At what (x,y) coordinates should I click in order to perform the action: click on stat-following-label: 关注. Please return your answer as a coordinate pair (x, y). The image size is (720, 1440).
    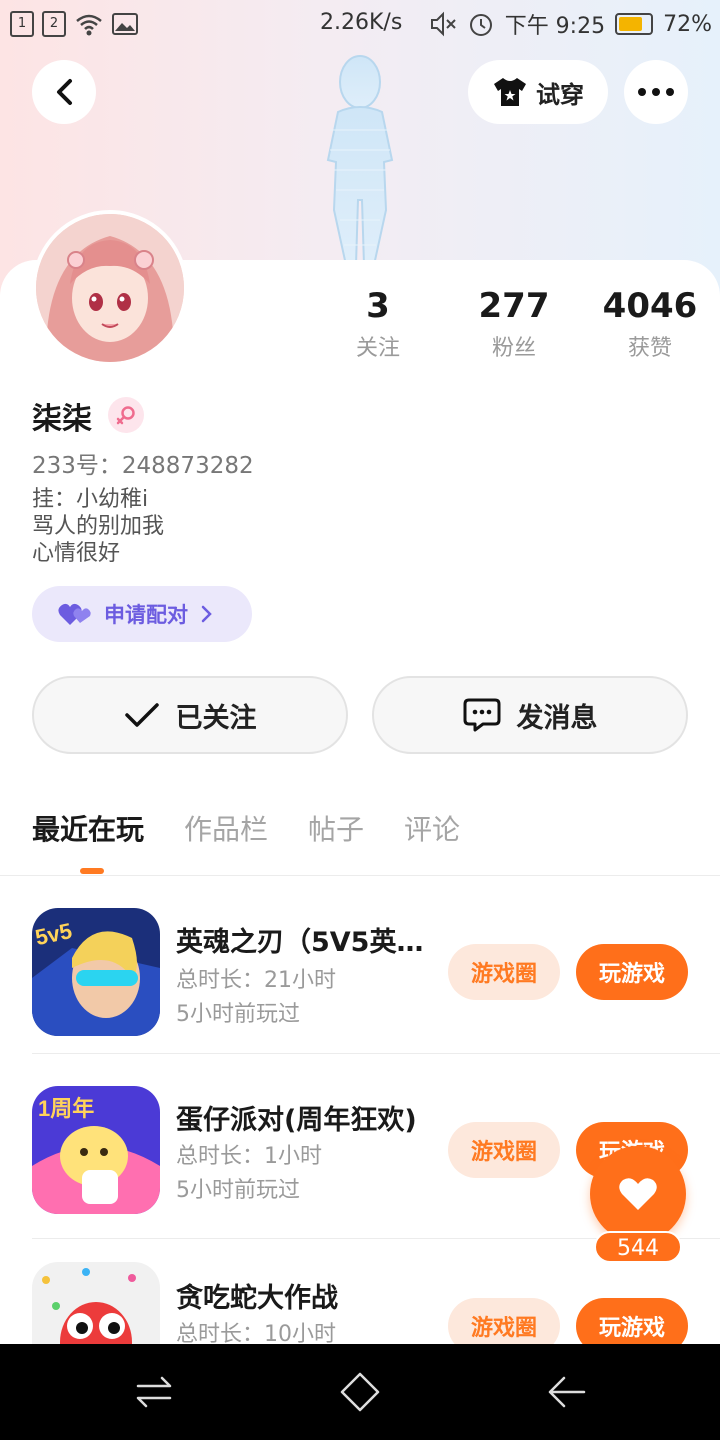
    Looking at the image, I should click on (377, 348).